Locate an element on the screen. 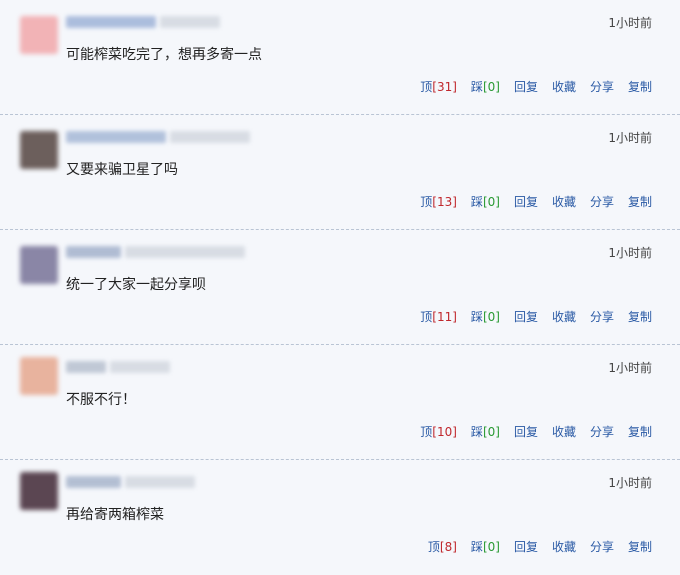  upvote-button-count: [8] is located at coordinates (448, 547).